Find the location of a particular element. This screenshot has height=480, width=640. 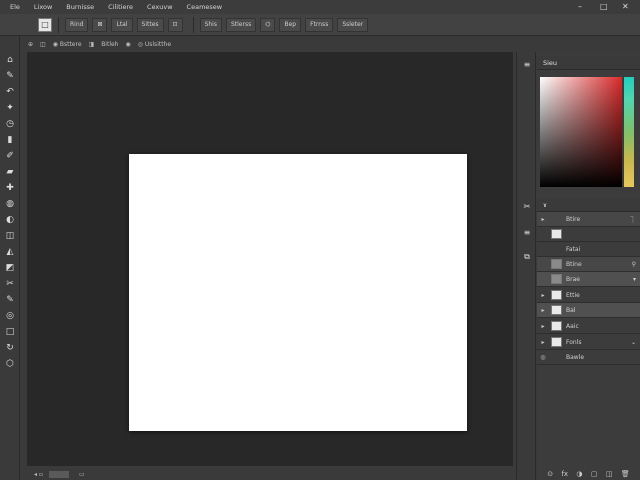

trash-icon: 🗑 is located at coordinates (625, 474).